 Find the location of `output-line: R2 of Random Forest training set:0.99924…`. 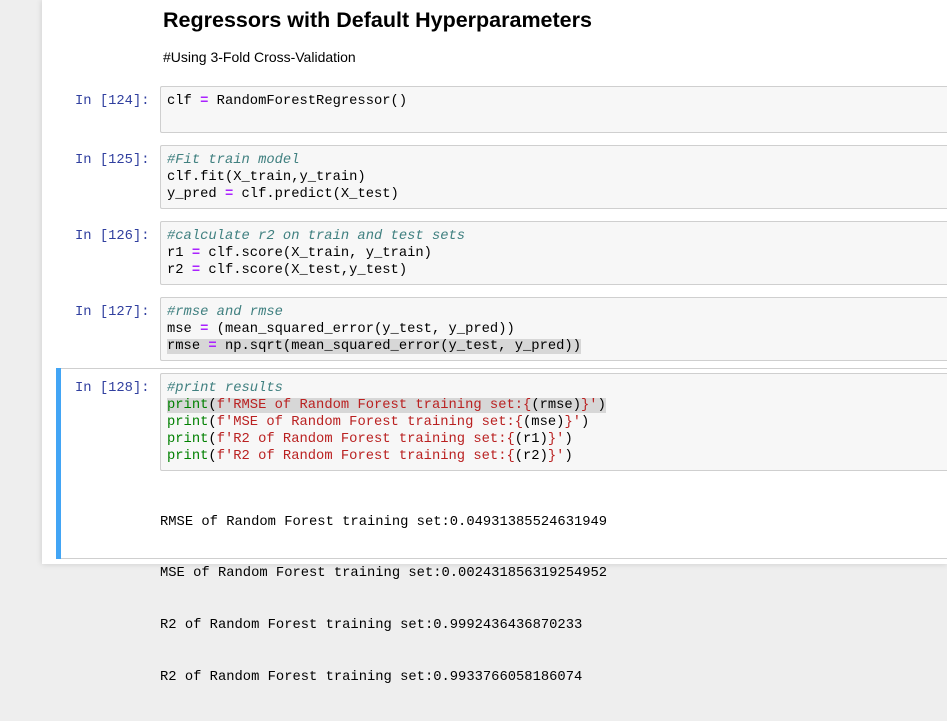

output-line: R2 of Random Forest training set:0.99924… is located at coordinates (371, 626).